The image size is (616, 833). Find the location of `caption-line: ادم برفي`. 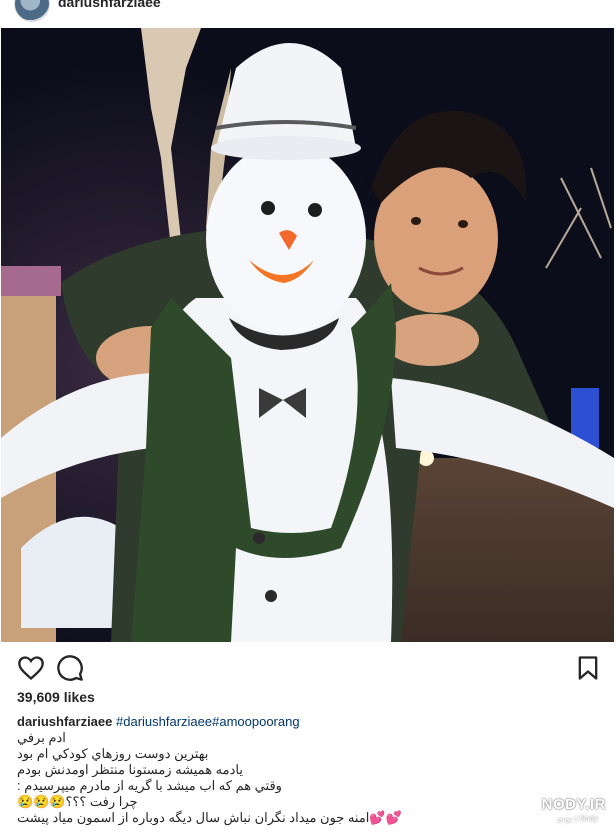

caption-line: ادم برفي is located at coordinates (41, 737).